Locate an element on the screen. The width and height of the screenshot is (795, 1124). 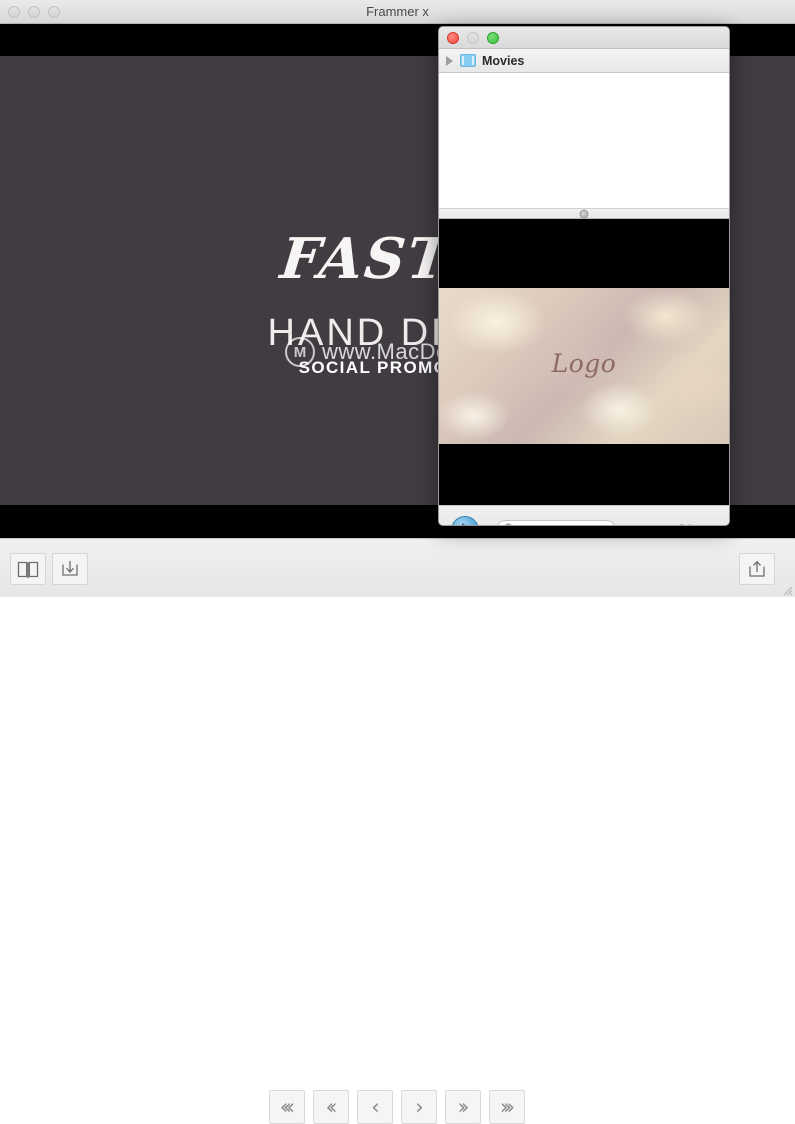
chevron-double-left-icon: ‹‹ is located at coordinates (331, 1106).